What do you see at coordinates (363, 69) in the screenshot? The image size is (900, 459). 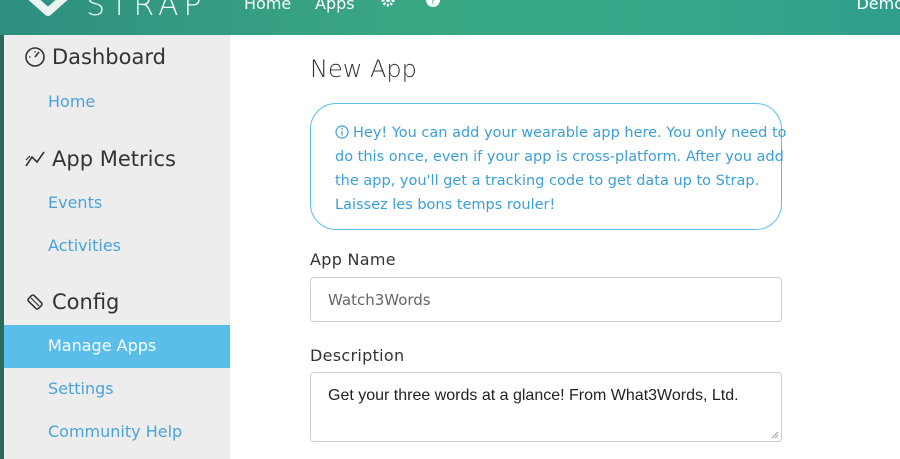 I see `page-title: New App` at bounding box center [363, 69].